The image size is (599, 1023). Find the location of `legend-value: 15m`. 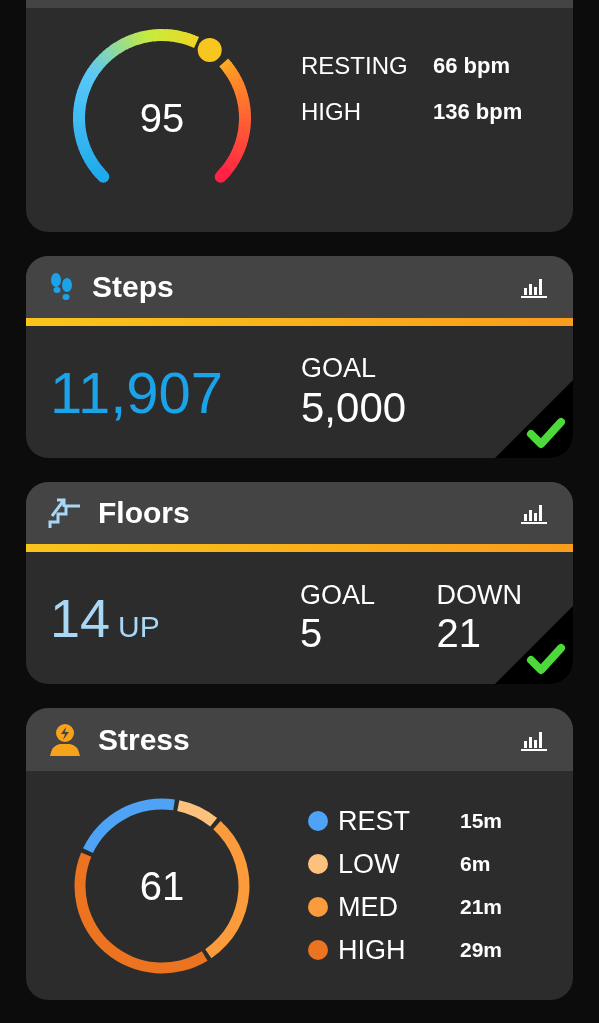

legend-value: 15m is located at coordinates (481, 821).